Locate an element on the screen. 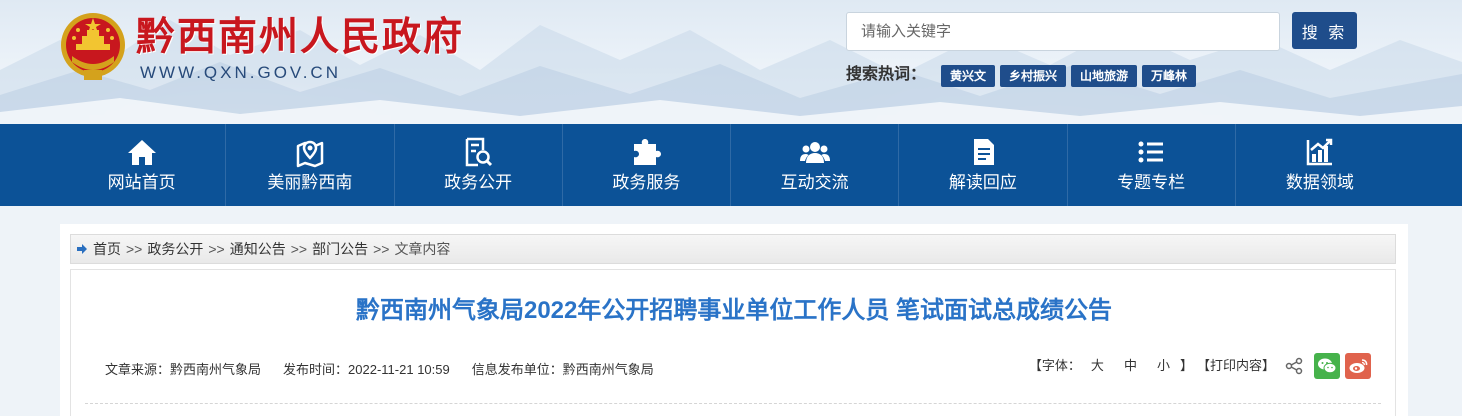 Image resolution: width=1462 pixels, height=416 pixels. hot-tag: 万峰林 is located at coordinates (1169, 76).